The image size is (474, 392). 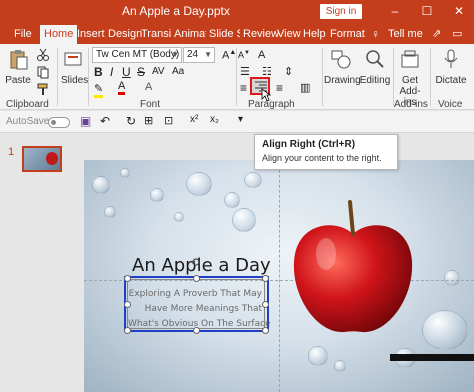 What do you see at coordinates (195, 294) in the screenshot?
I see `body-line-1: Exploring A Proverb That May` at bounding box center [195, 294].